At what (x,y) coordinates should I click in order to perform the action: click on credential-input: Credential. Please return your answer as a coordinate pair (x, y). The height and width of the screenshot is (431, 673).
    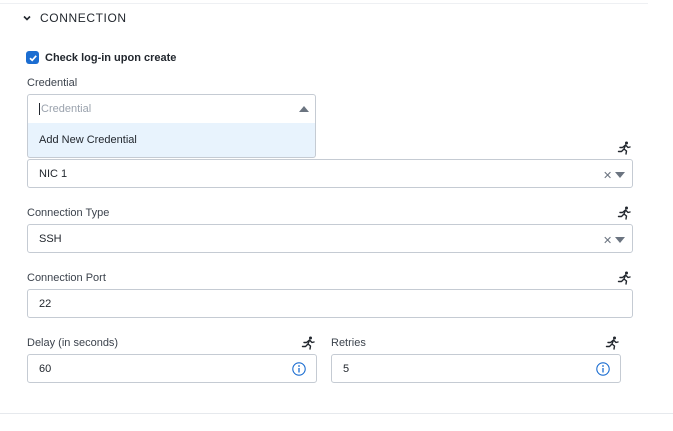
    Looking at the image, I should click on (65, 109).